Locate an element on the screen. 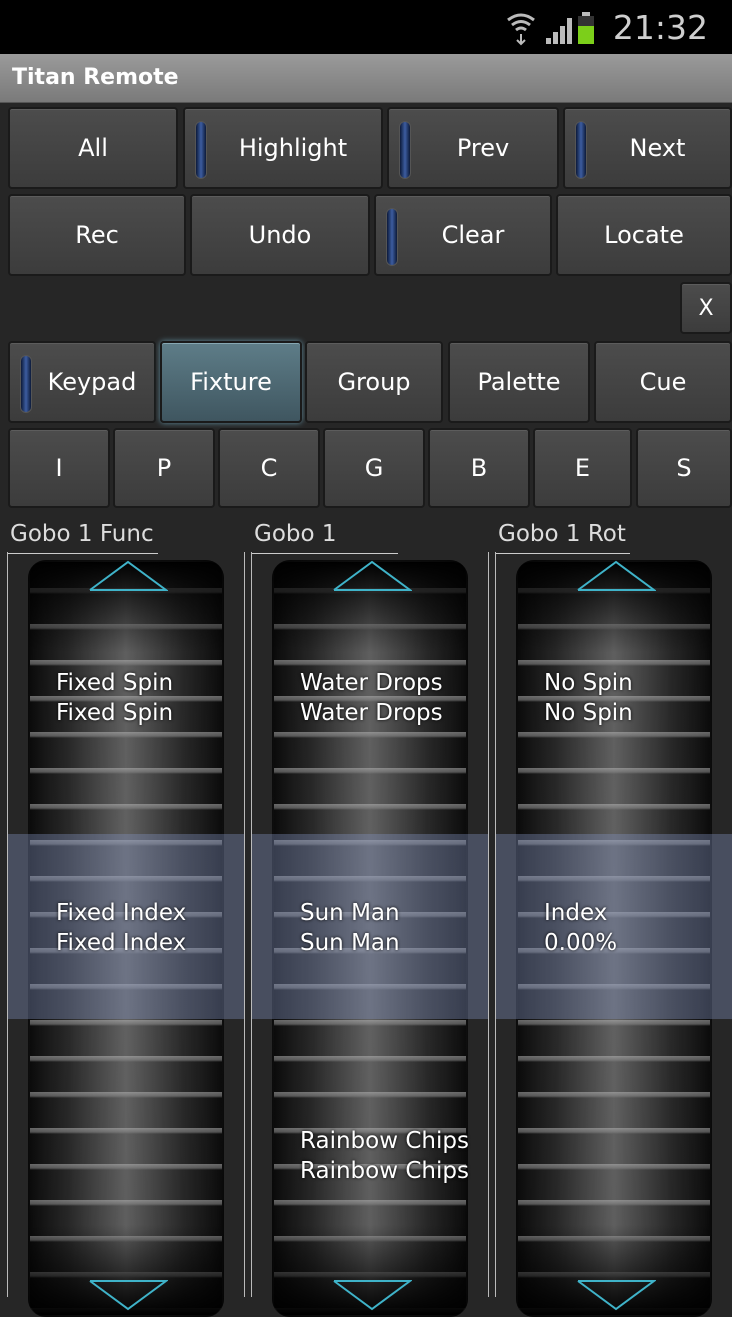 This screenshot has width=732, height=1317. attribute-effect-button: E is located at coordinates (582, 468).